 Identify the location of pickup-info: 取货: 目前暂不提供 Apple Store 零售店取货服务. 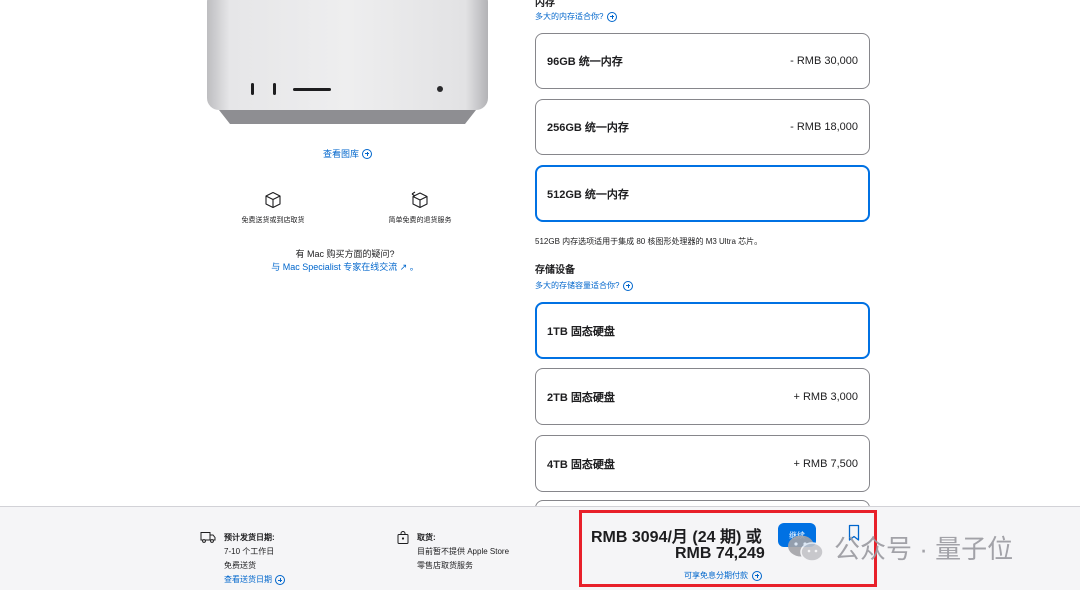
(453, 552).